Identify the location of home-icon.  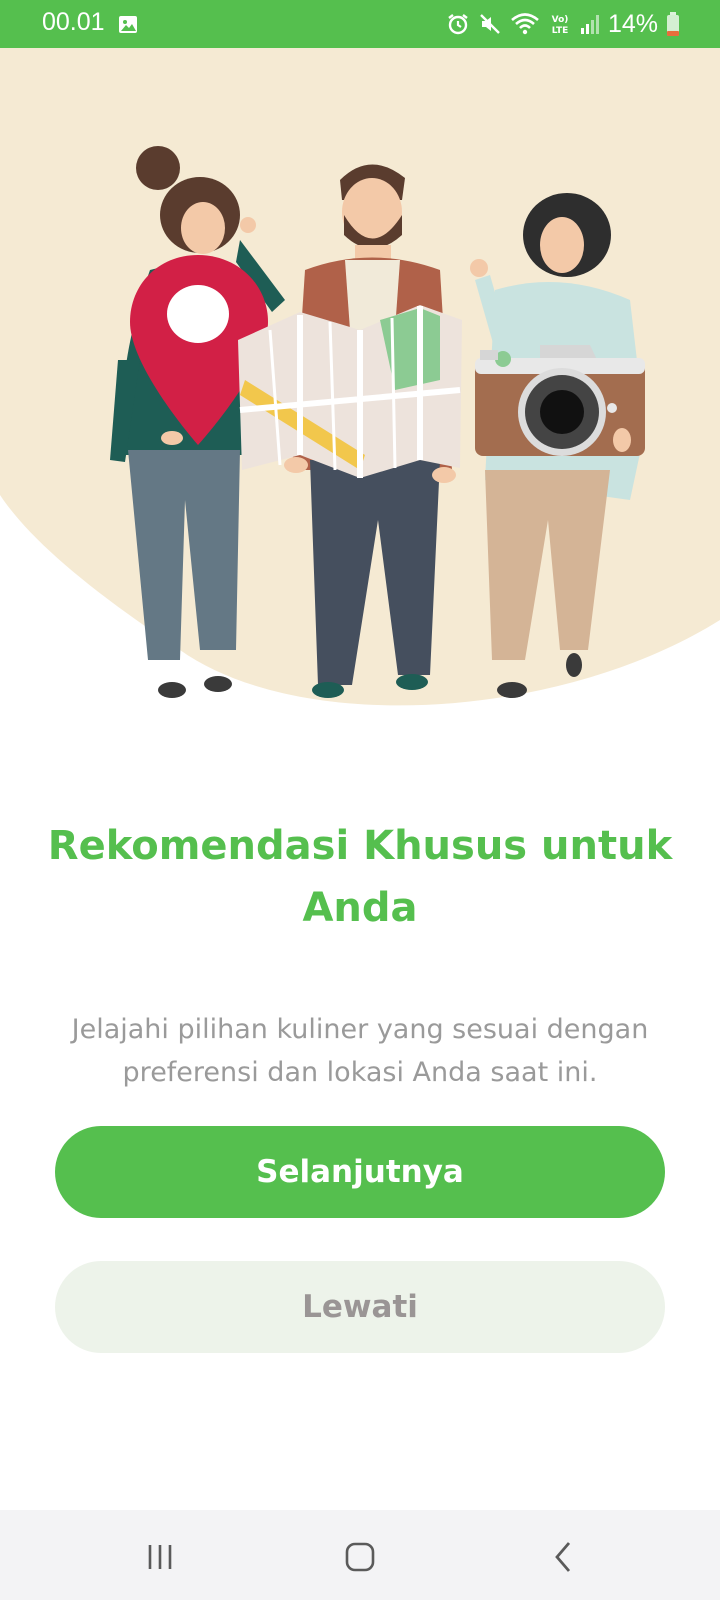
(360, 1557).